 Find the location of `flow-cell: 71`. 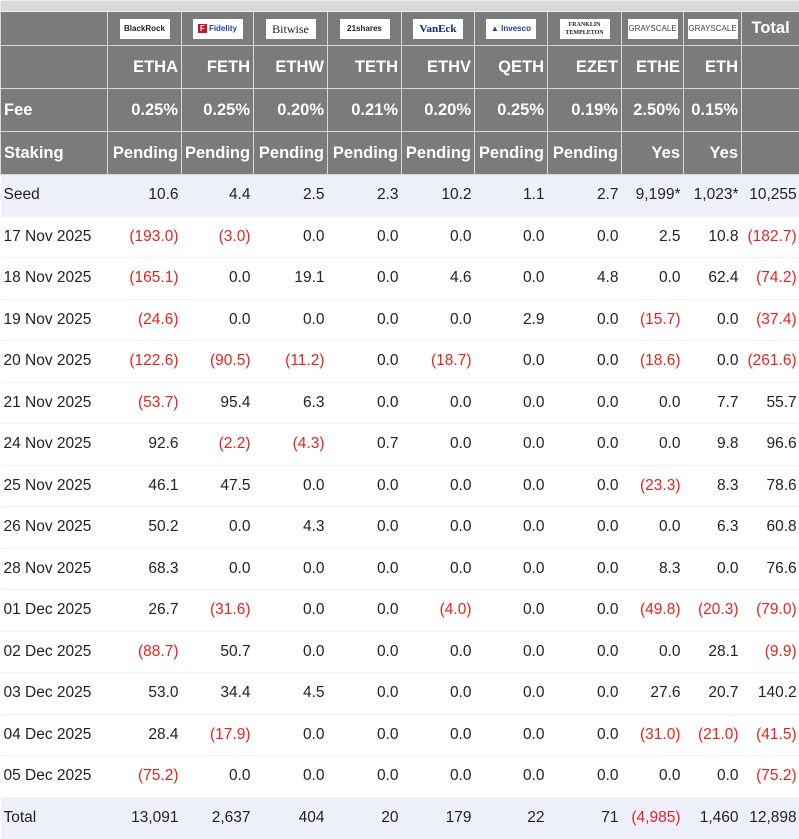

flow-cell: 71 is located at coordinates (585, 818).